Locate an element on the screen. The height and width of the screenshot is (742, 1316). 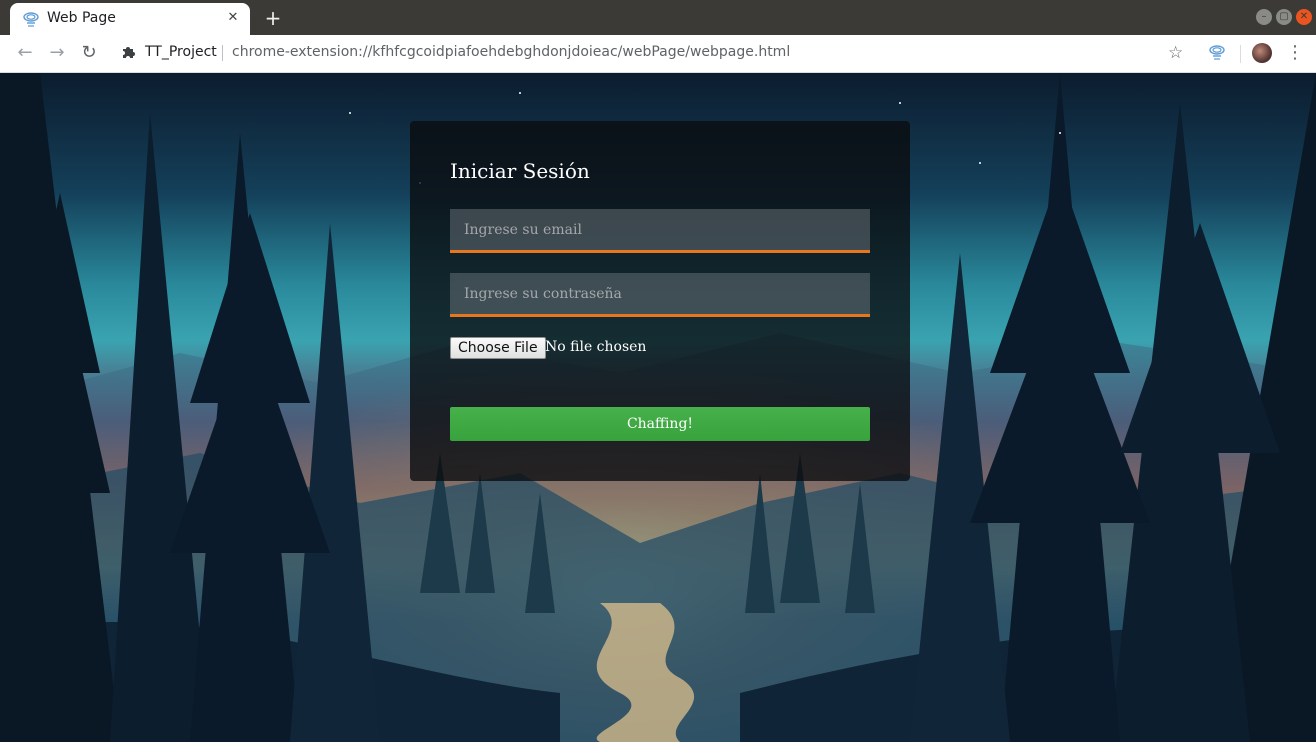
toolbar-divider is located at coordinates (1240, 54).